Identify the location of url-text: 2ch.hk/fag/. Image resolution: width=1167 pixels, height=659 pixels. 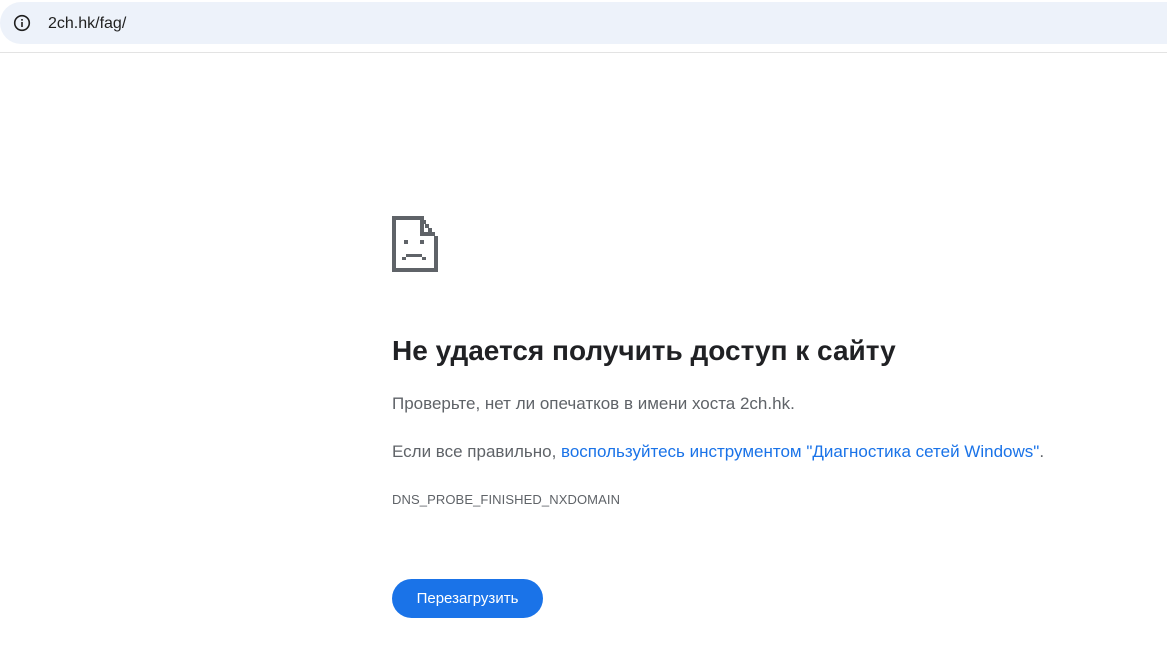
(87, 24).